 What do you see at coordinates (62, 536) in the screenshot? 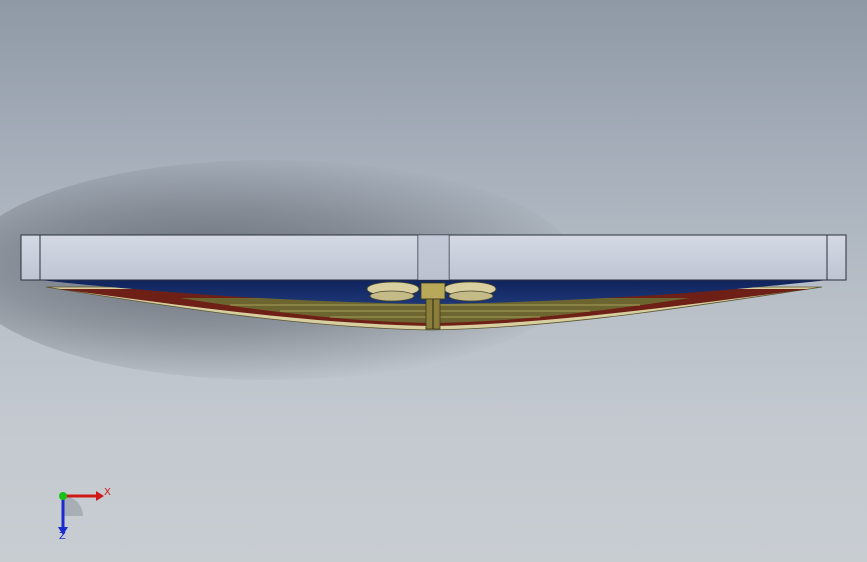
I see `z-axis-label: Z` at bounding box center [62, 536].